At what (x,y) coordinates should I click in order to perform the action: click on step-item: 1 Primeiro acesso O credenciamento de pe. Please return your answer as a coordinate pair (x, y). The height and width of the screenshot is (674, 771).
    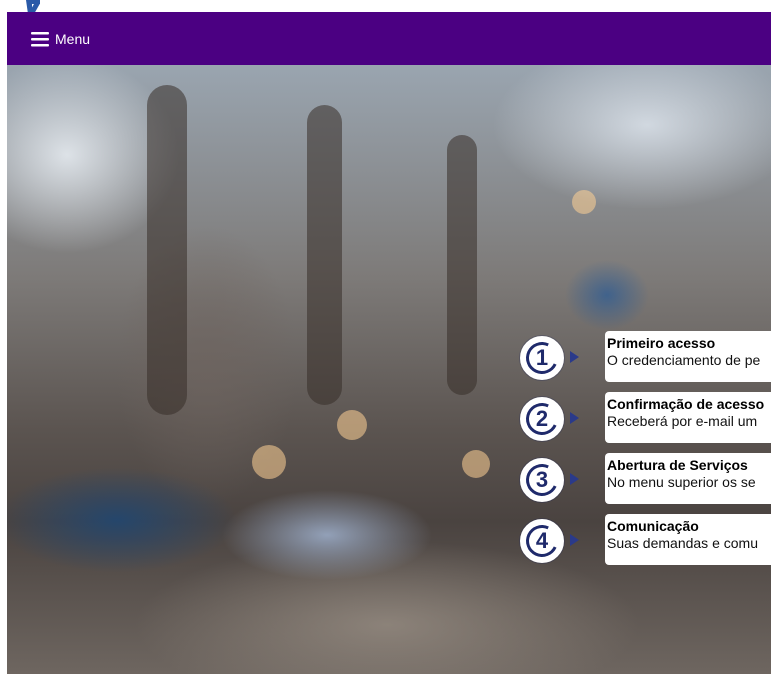
    Looking at the image, I should click on (645, 361).